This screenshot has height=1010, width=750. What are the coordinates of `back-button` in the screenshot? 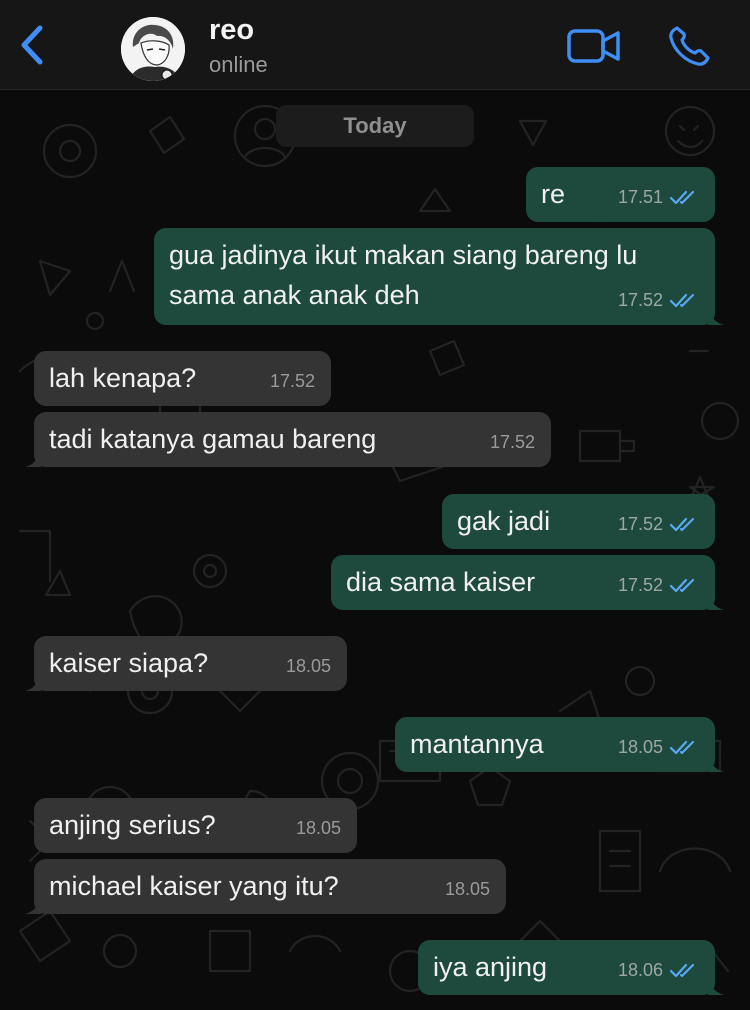 It's located at (32, 45).